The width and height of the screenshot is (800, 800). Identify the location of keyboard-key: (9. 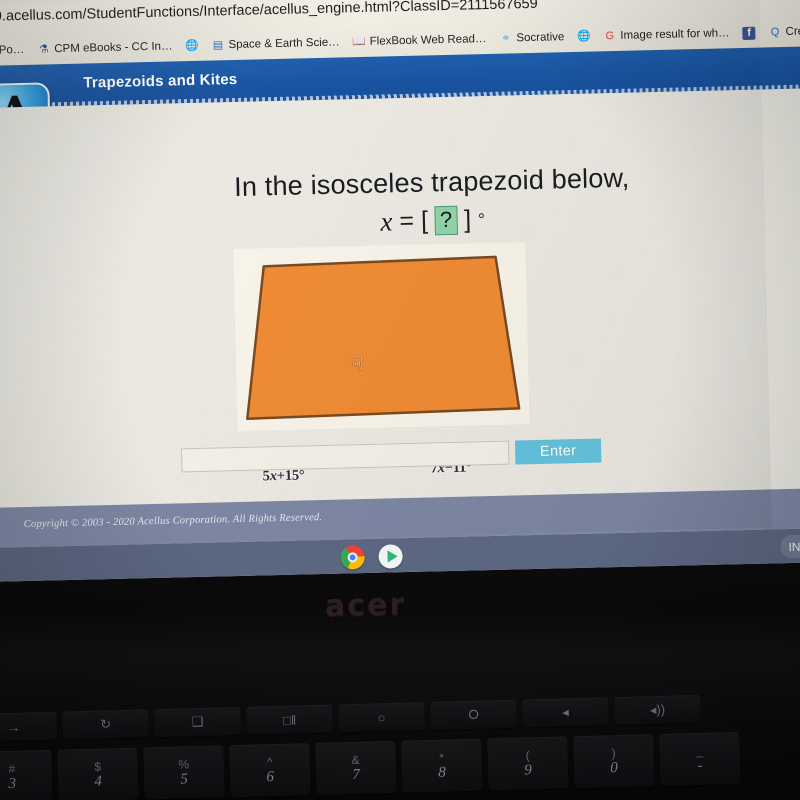
(528, 763).